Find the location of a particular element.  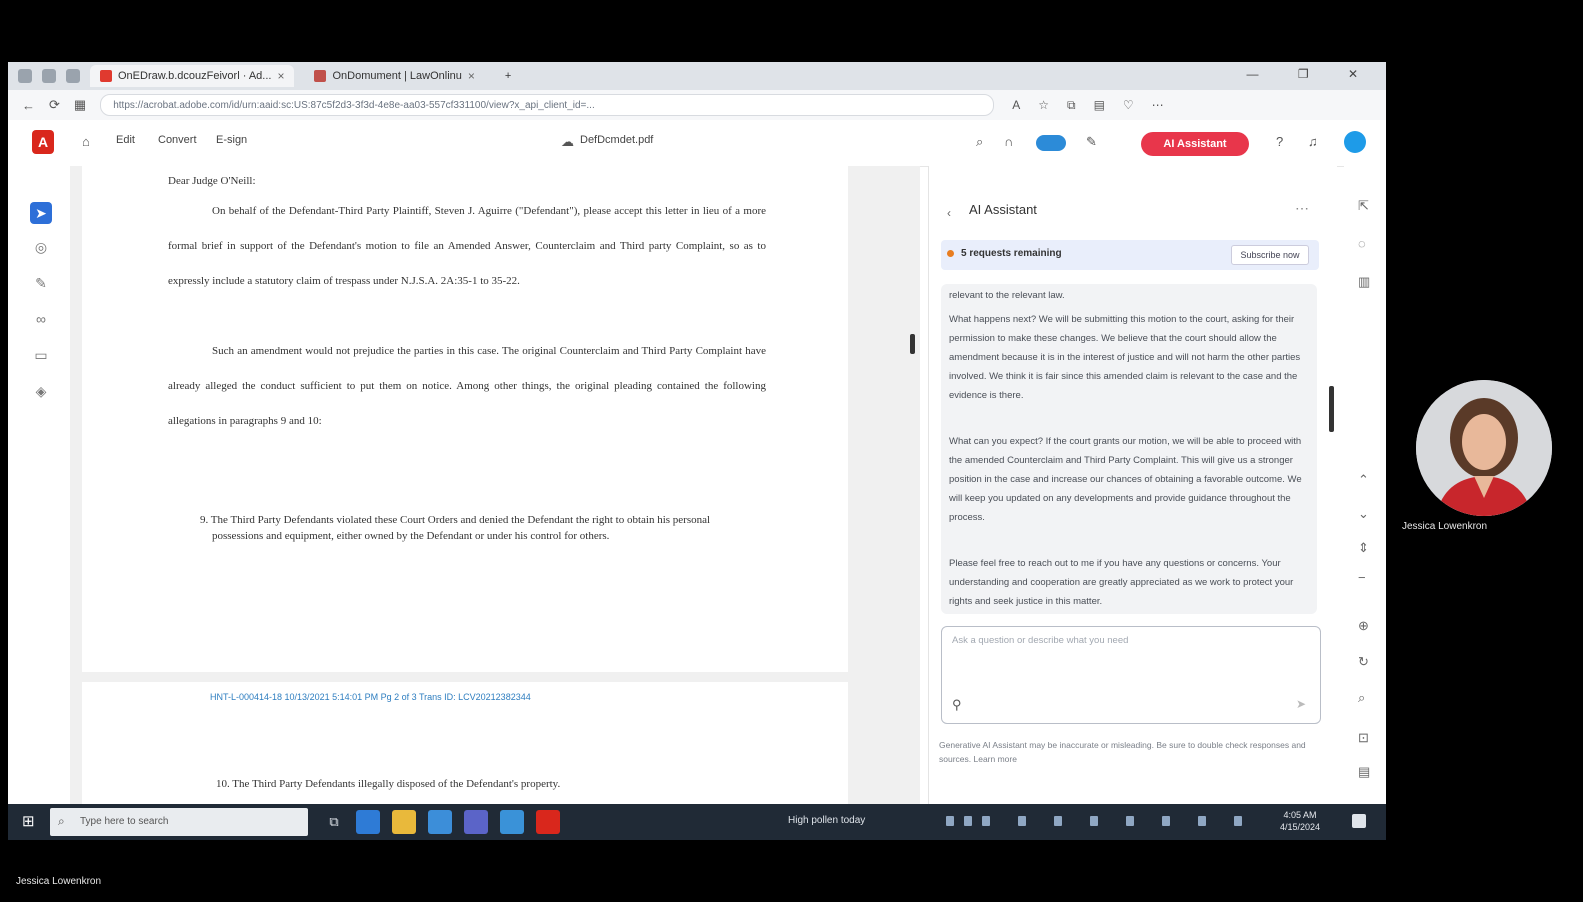

menu-esign: E-sign is located at coordinates (231, 140).